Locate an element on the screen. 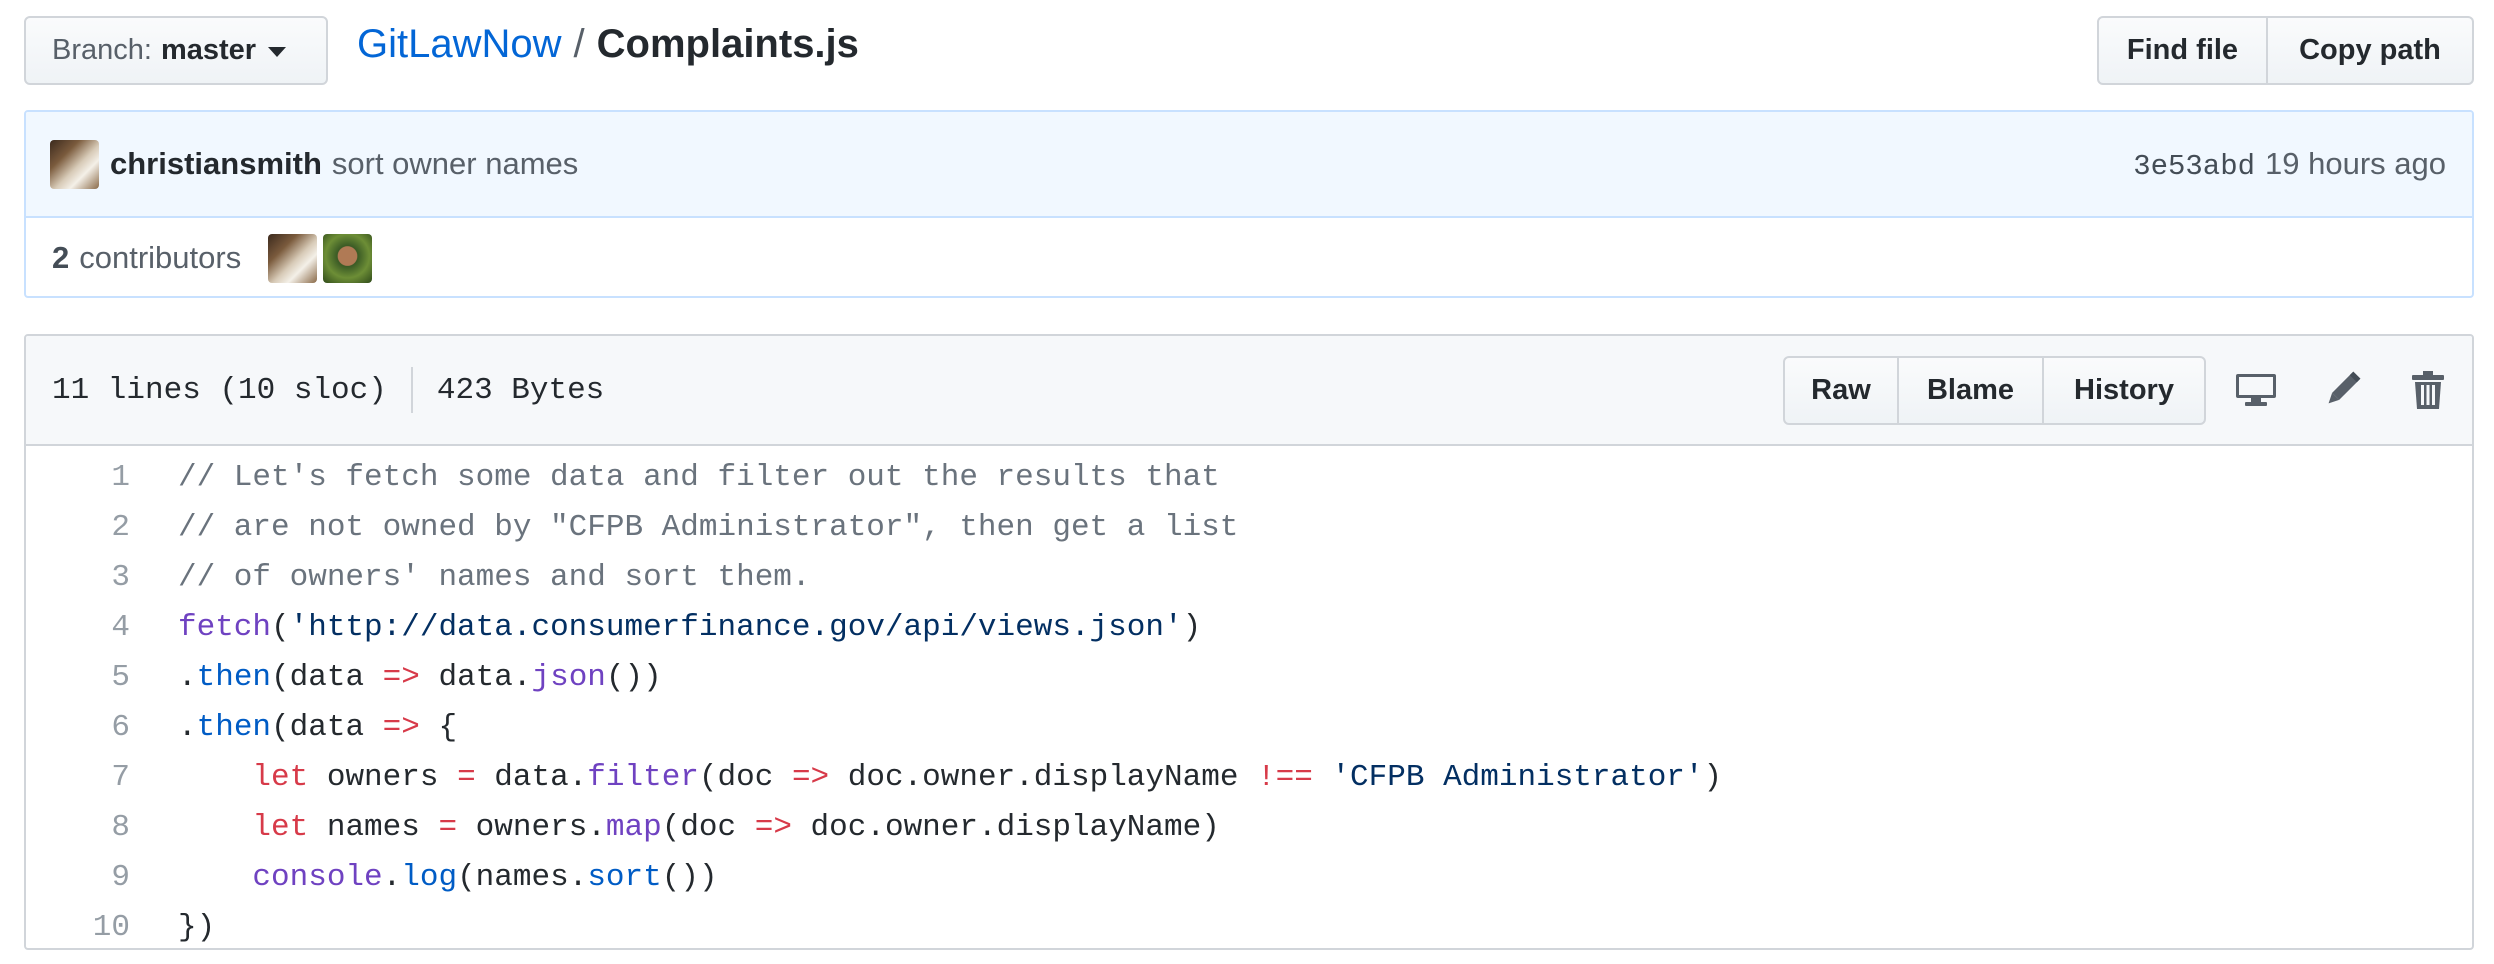 This screenshot has width=2494, height=964. line-number: 5 is located at coordinates (78, 677).